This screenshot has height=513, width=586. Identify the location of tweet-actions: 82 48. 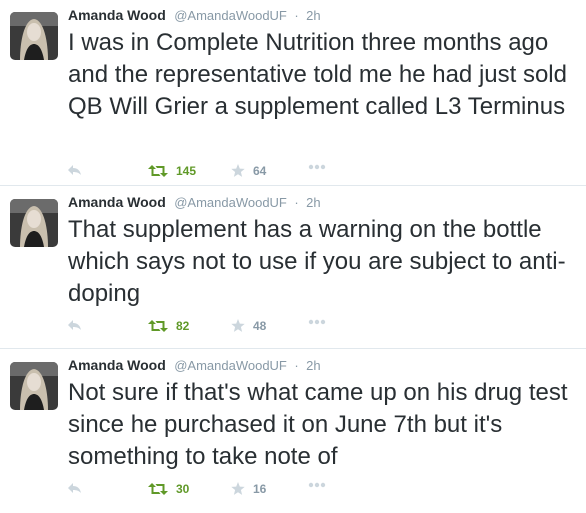
(208, 329).